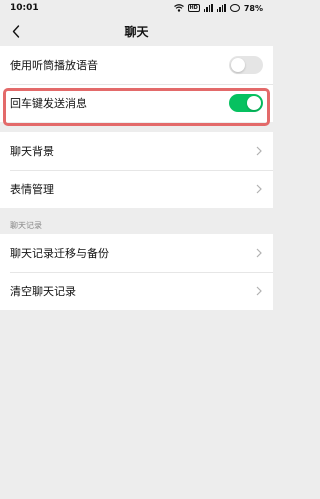 The image size is (320, 499). I want to click on setting-label: 表情管理, so click(32, 189).